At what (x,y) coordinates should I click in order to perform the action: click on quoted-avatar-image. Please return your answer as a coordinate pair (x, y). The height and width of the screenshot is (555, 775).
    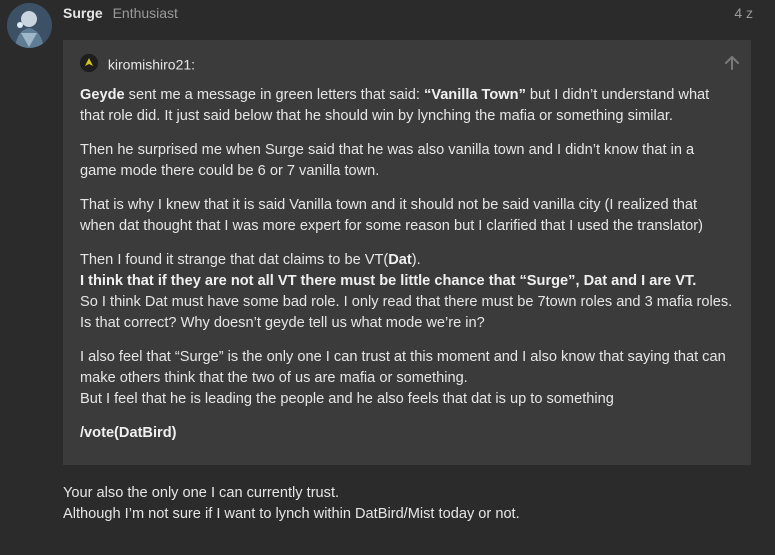
    Looking at the image, I should click on (89, 63).